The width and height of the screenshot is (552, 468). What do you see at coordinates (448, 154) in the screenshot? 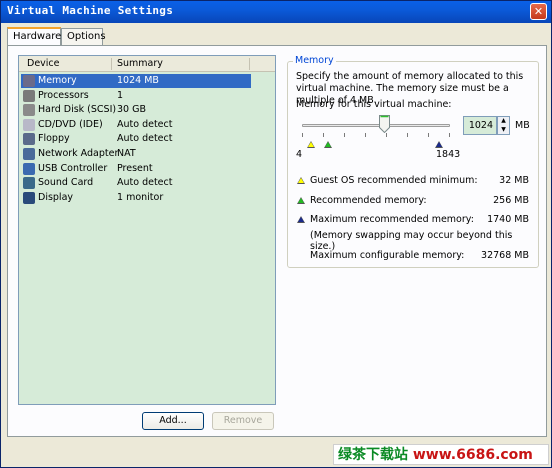
I see `slider-max-label: 1843` at bounding box center [448, 154].